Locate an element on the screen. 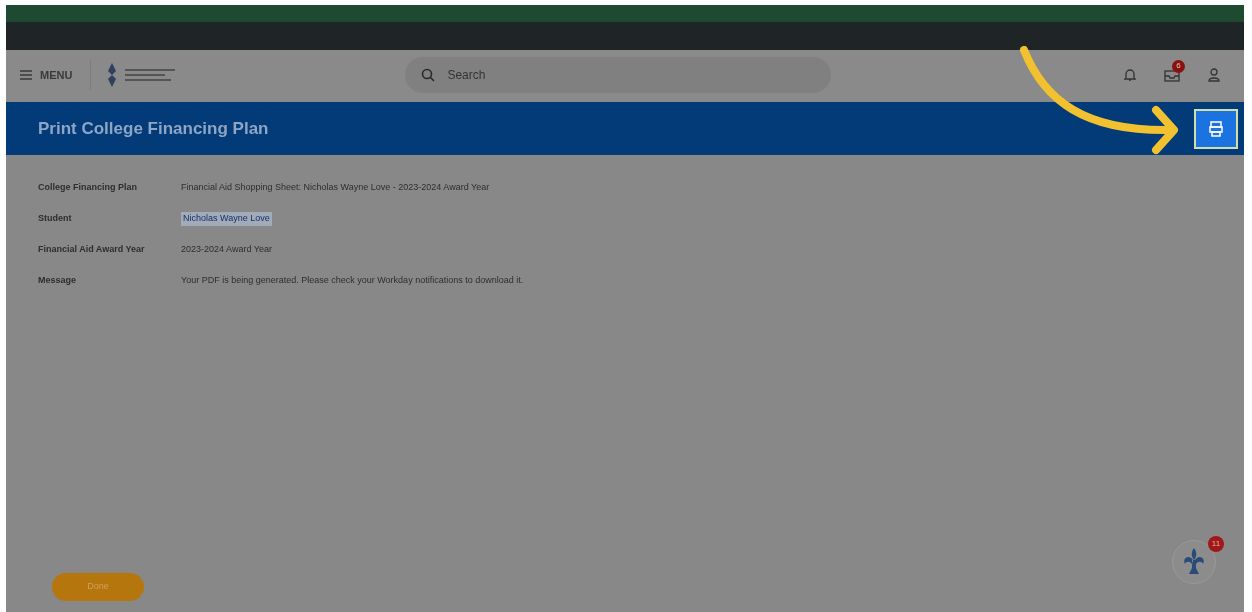  menu-icon is located at coordinates (26, 75).